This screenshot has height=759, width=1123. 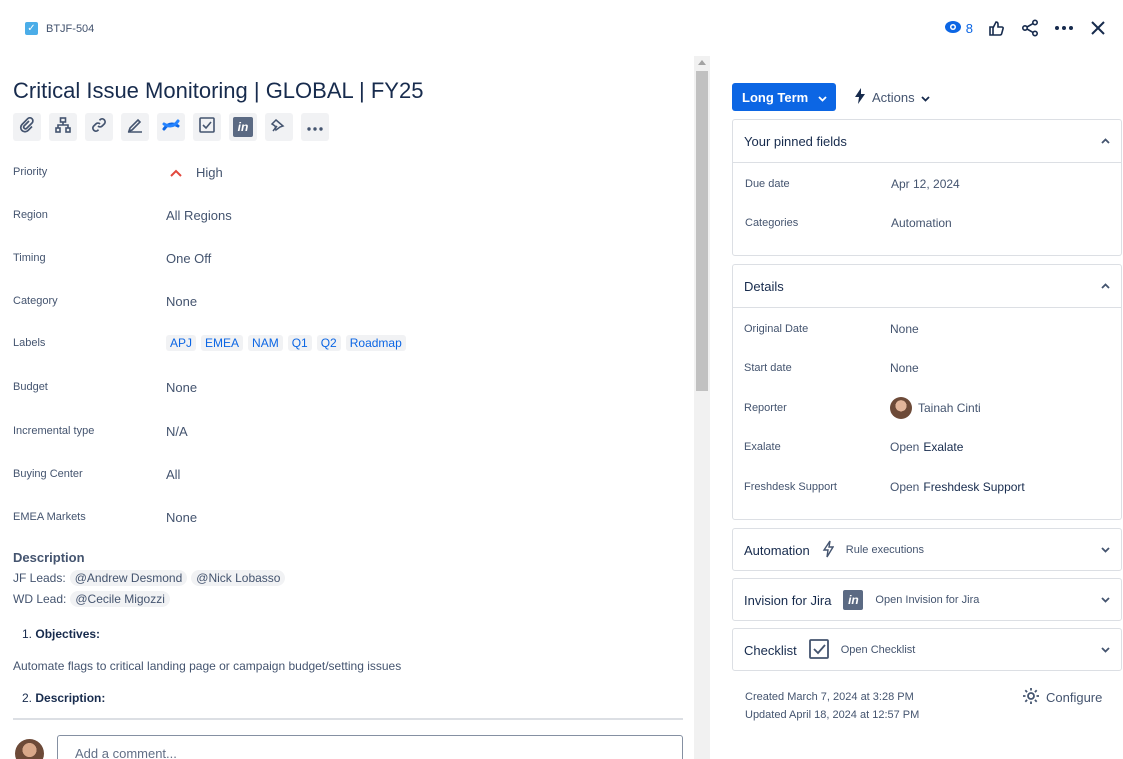 I want to click on lightning-icon, so click(x=860, y=97).